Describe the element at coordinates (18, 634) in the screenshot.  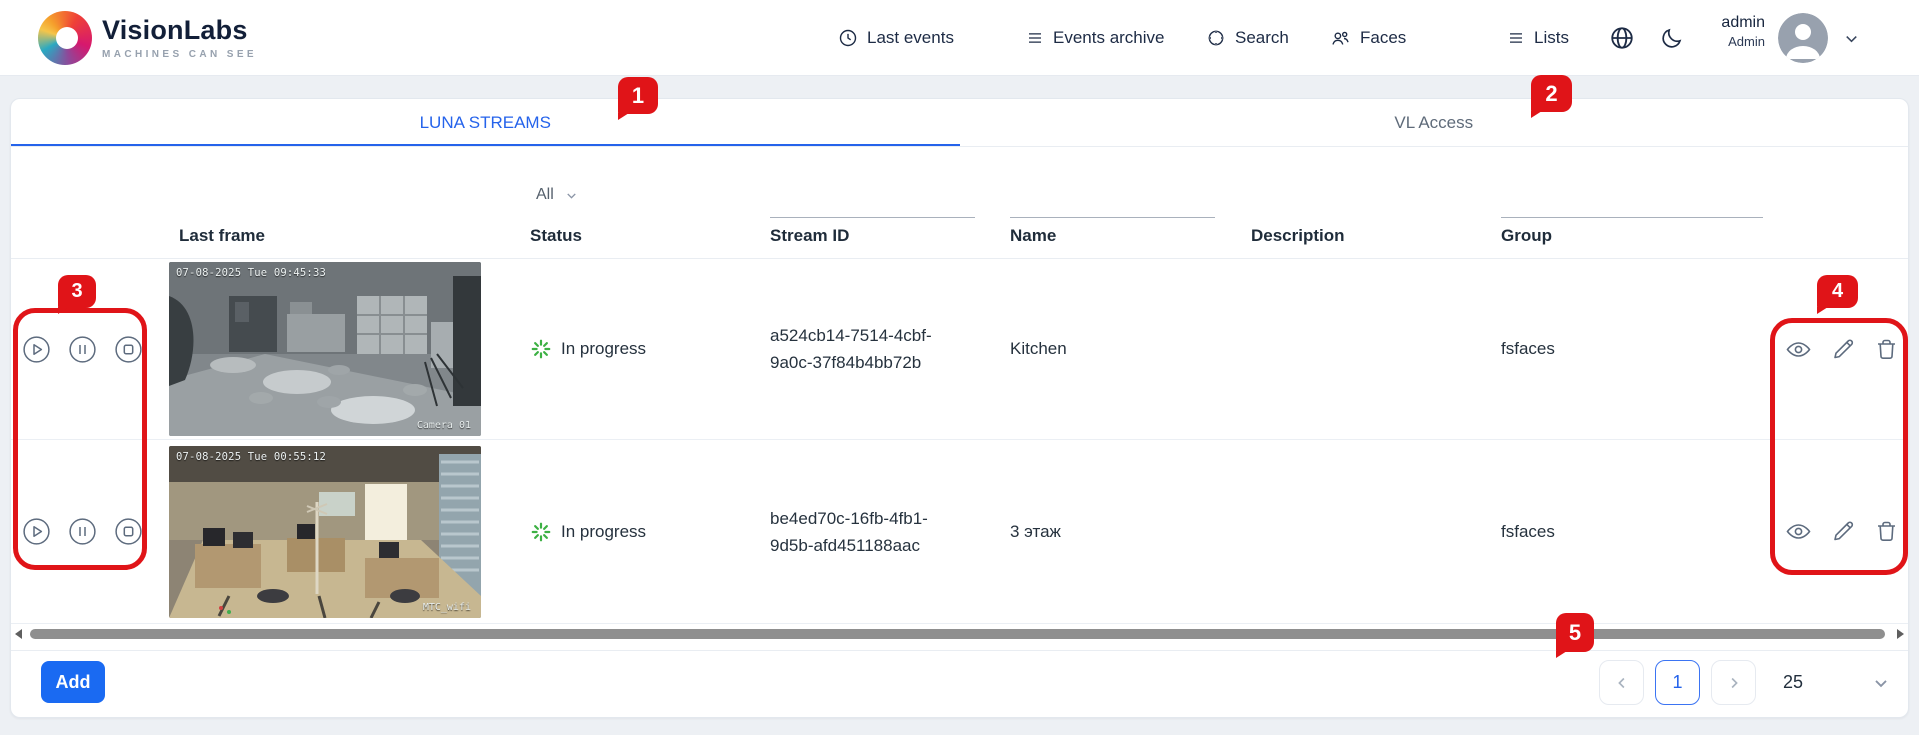
I see `scroll-left-arrow-icon` at that location.